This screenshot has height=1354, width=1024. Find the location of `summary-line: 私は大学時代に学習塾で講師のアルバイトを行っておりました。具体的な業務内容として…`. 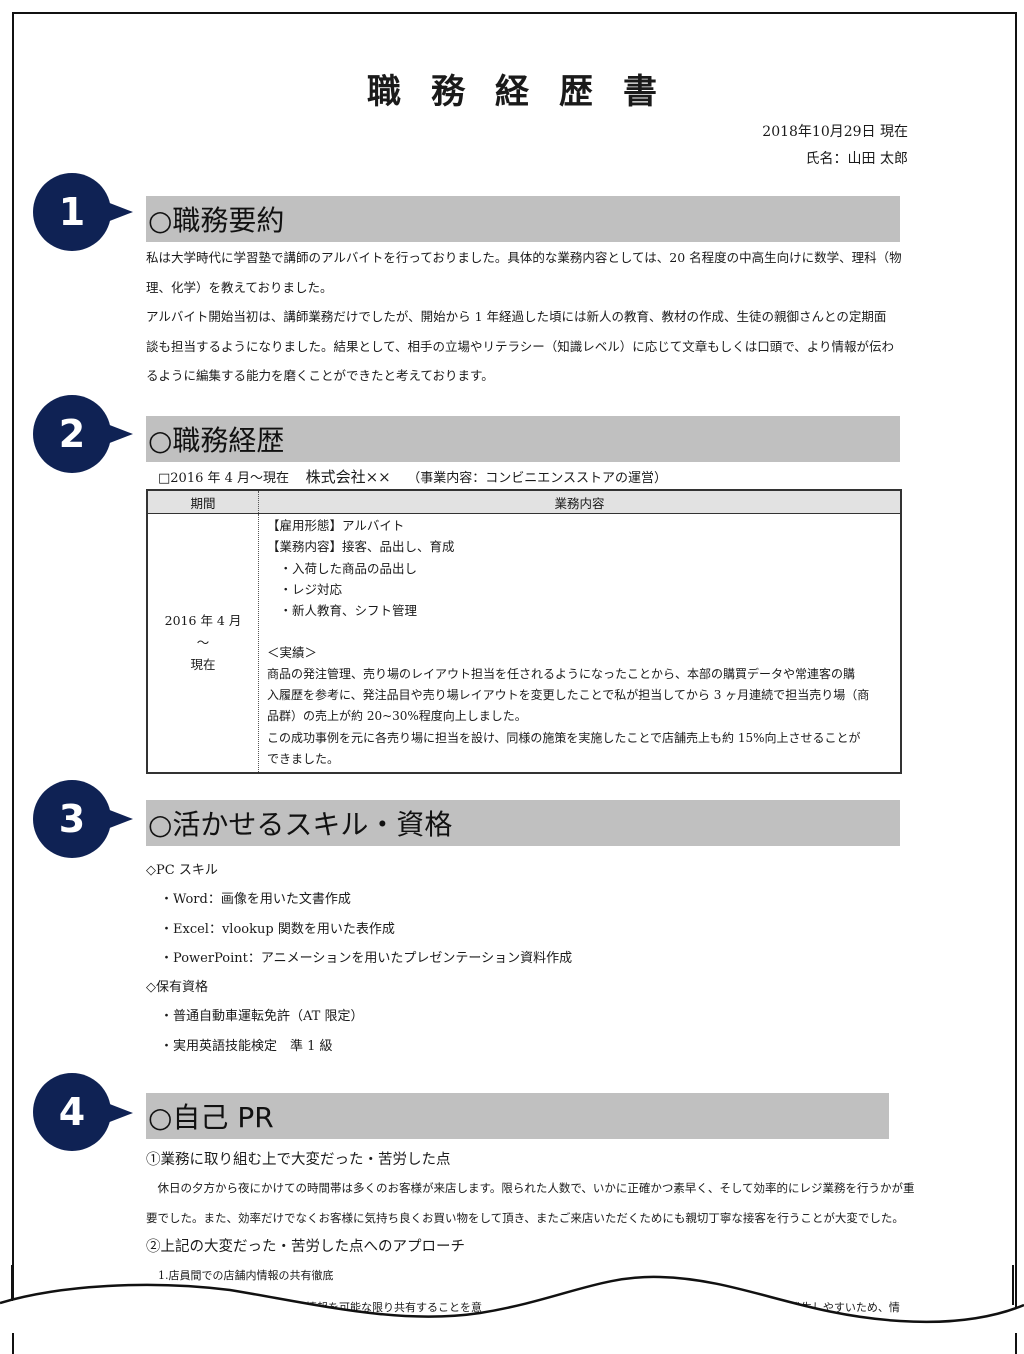

summary-line: 私は大学時代に学習塾で講師のアルバイトを行っておりました。具体的な業務内容として… is located at coordinates (524, 257).